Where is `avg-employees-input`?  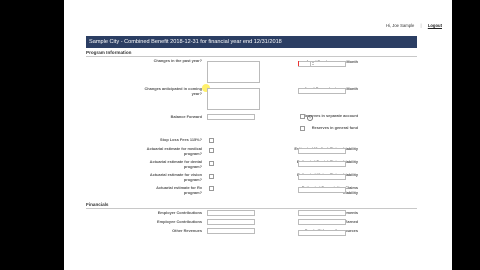 avg-employees-input is located at coordinates (322, 64).